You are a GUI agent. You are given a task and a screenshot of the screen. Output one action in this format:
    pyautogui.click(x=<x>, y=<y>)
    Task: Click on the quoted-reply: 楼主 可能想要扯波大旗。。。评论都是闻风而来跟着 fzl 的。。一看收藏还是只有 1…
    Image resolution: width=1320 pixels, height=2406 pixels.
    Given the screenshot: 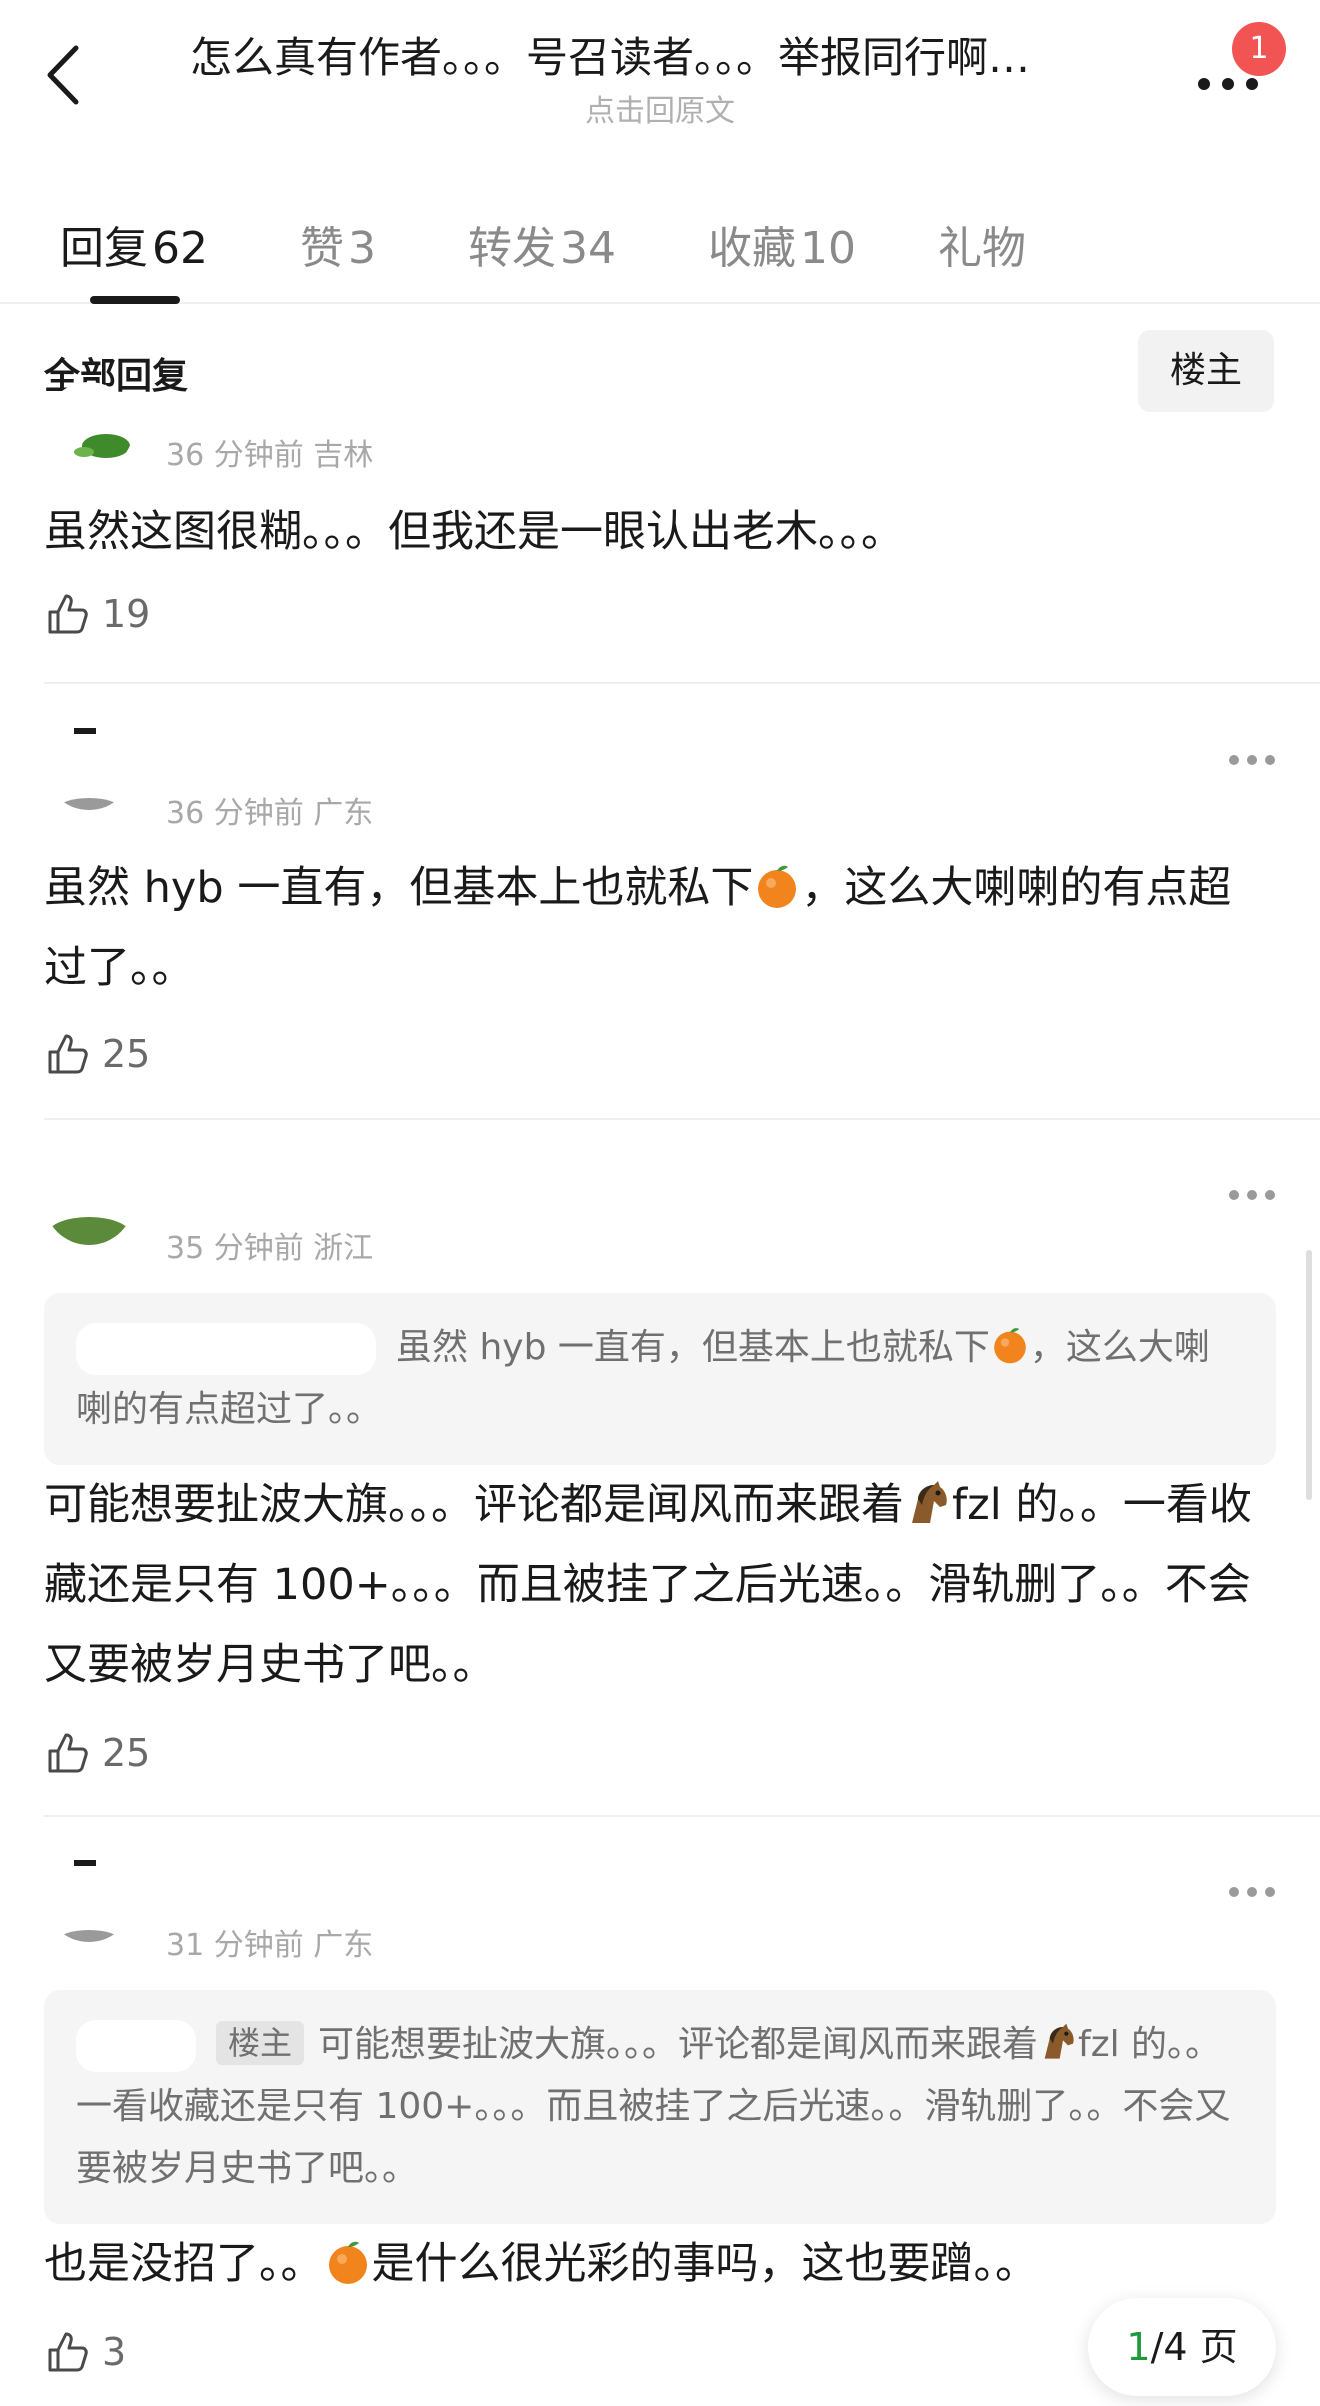 What is the action you would take?
    pyautogui.click(x=660, y=2107)
    